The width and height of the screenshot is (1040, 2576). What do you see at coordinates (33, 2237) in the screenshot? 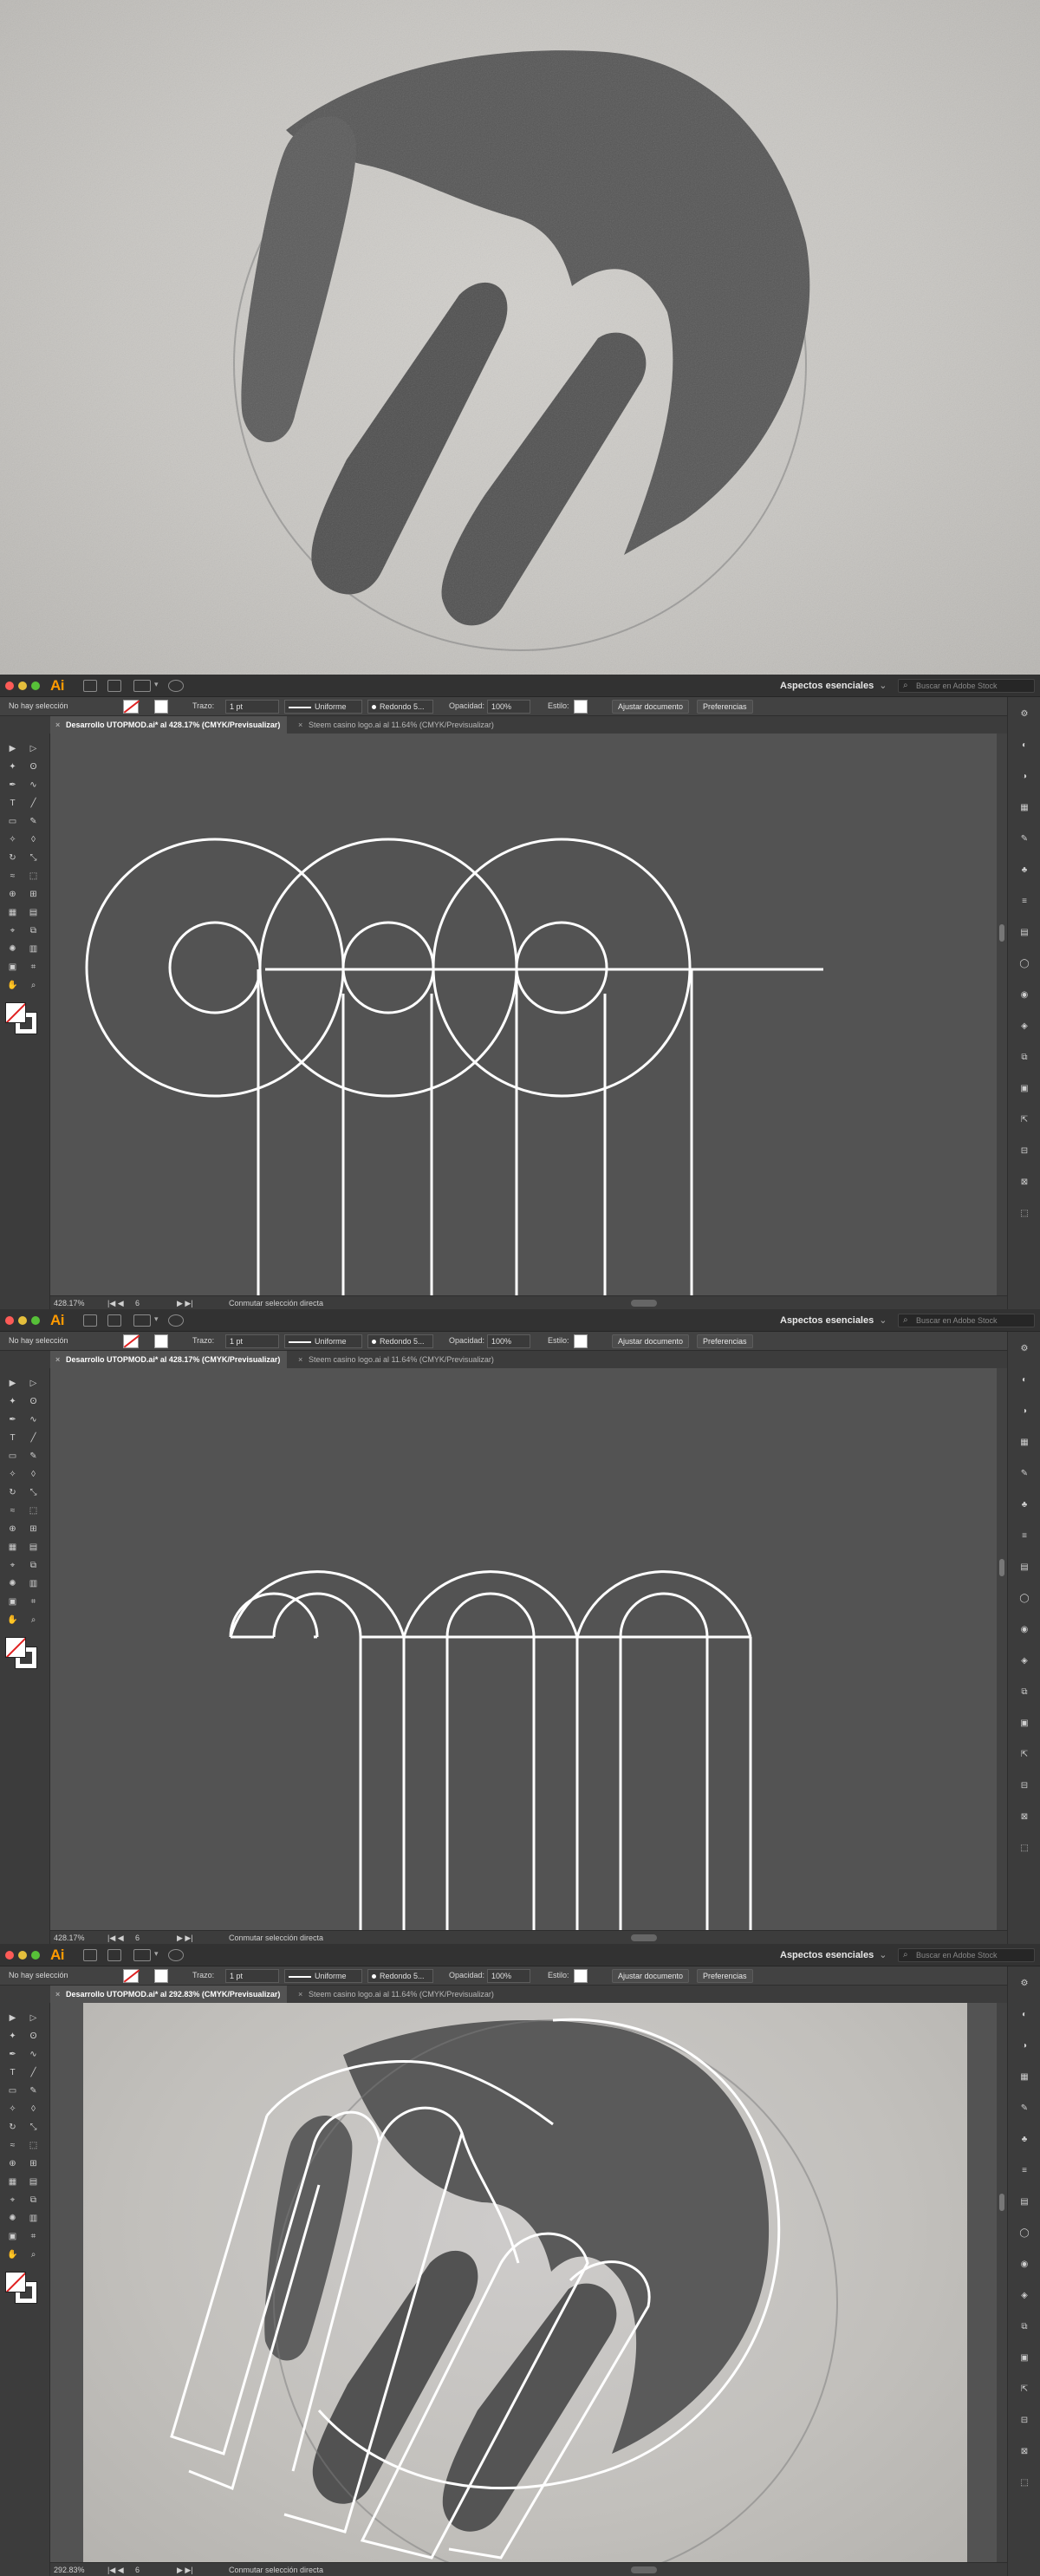
I see `slice-icon: ⌗` at bounding box center [33, 2237].